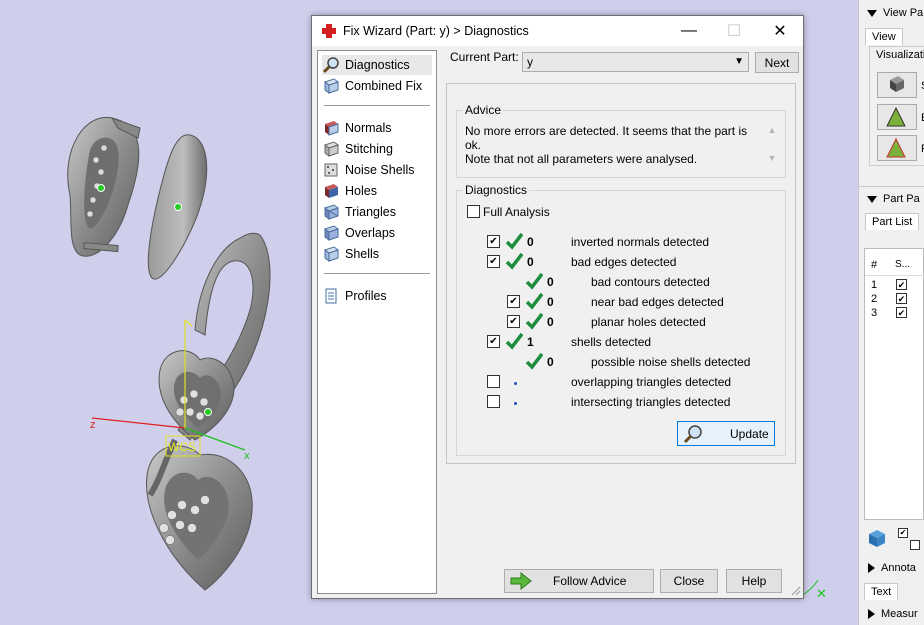 The width and height of the screenshot is (924, 625). I want to click on part-list-tab: Part List, so click(892, 221).